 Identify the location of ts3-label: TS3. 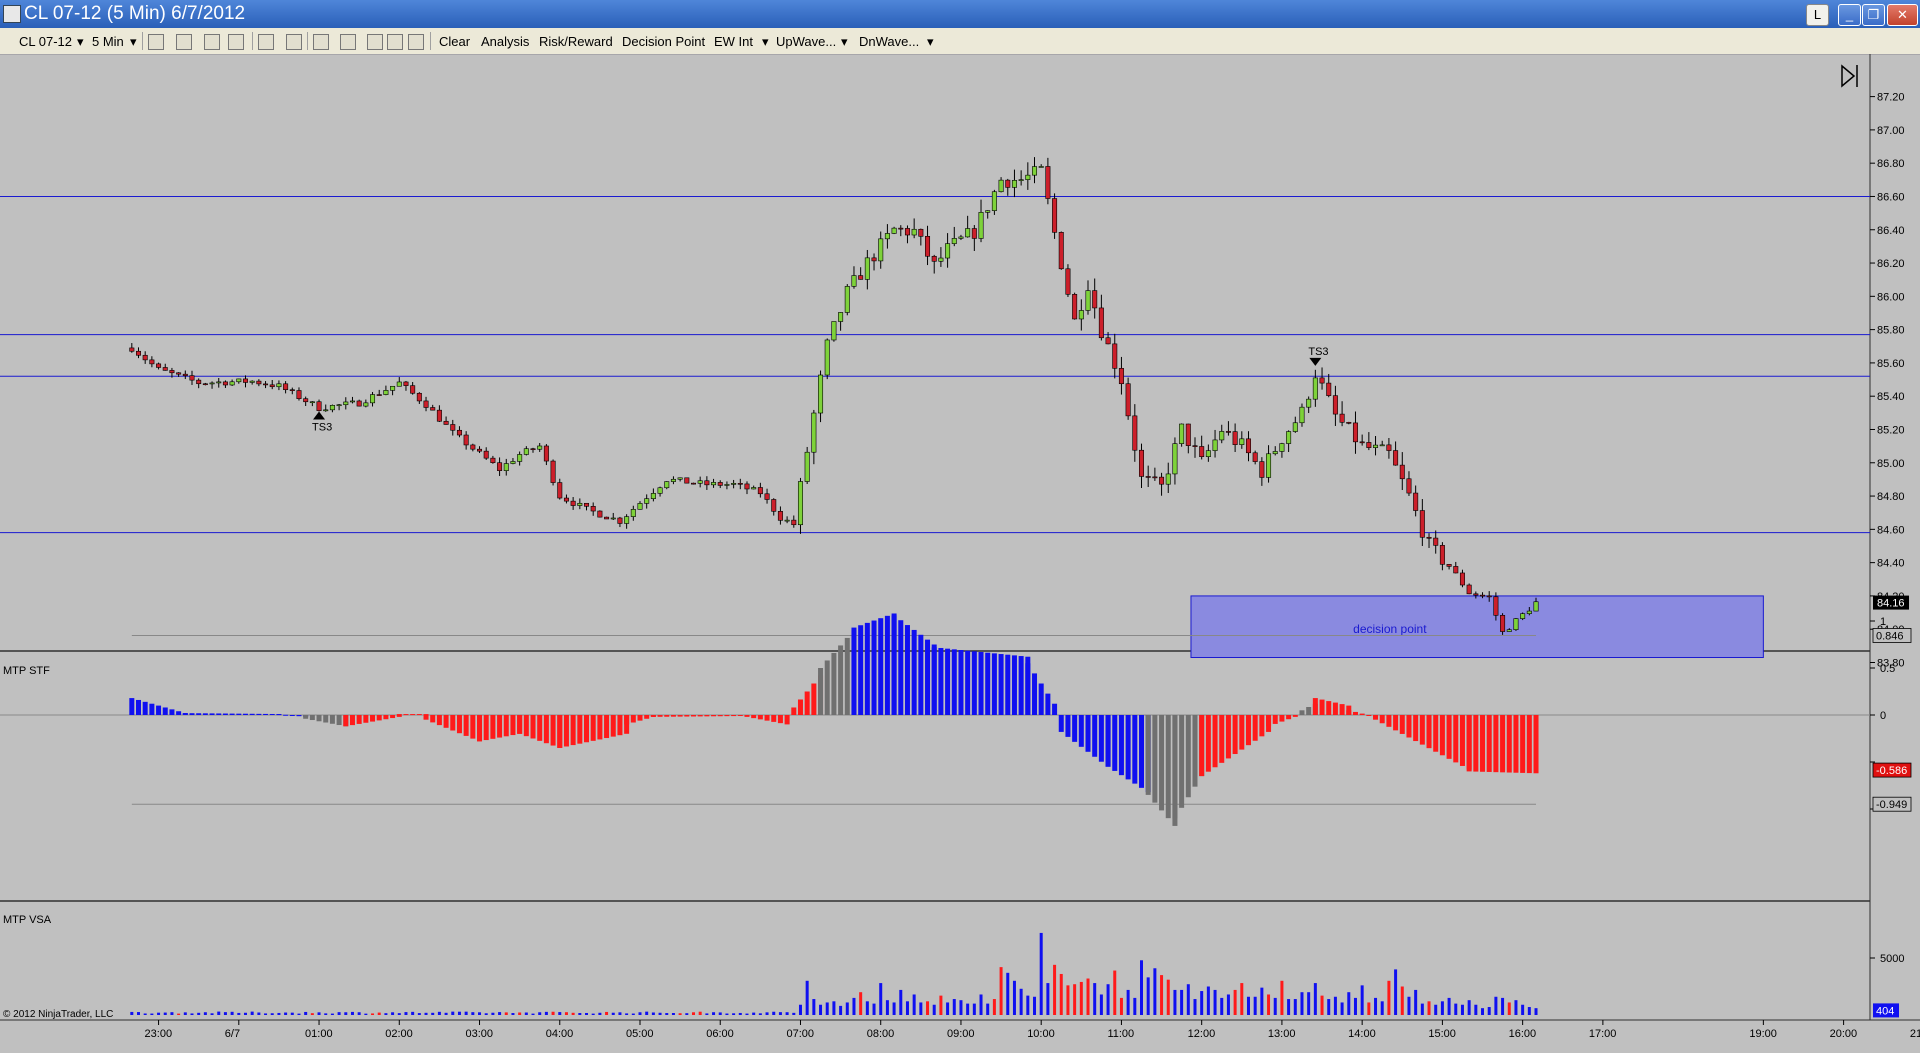
(1318, 352).